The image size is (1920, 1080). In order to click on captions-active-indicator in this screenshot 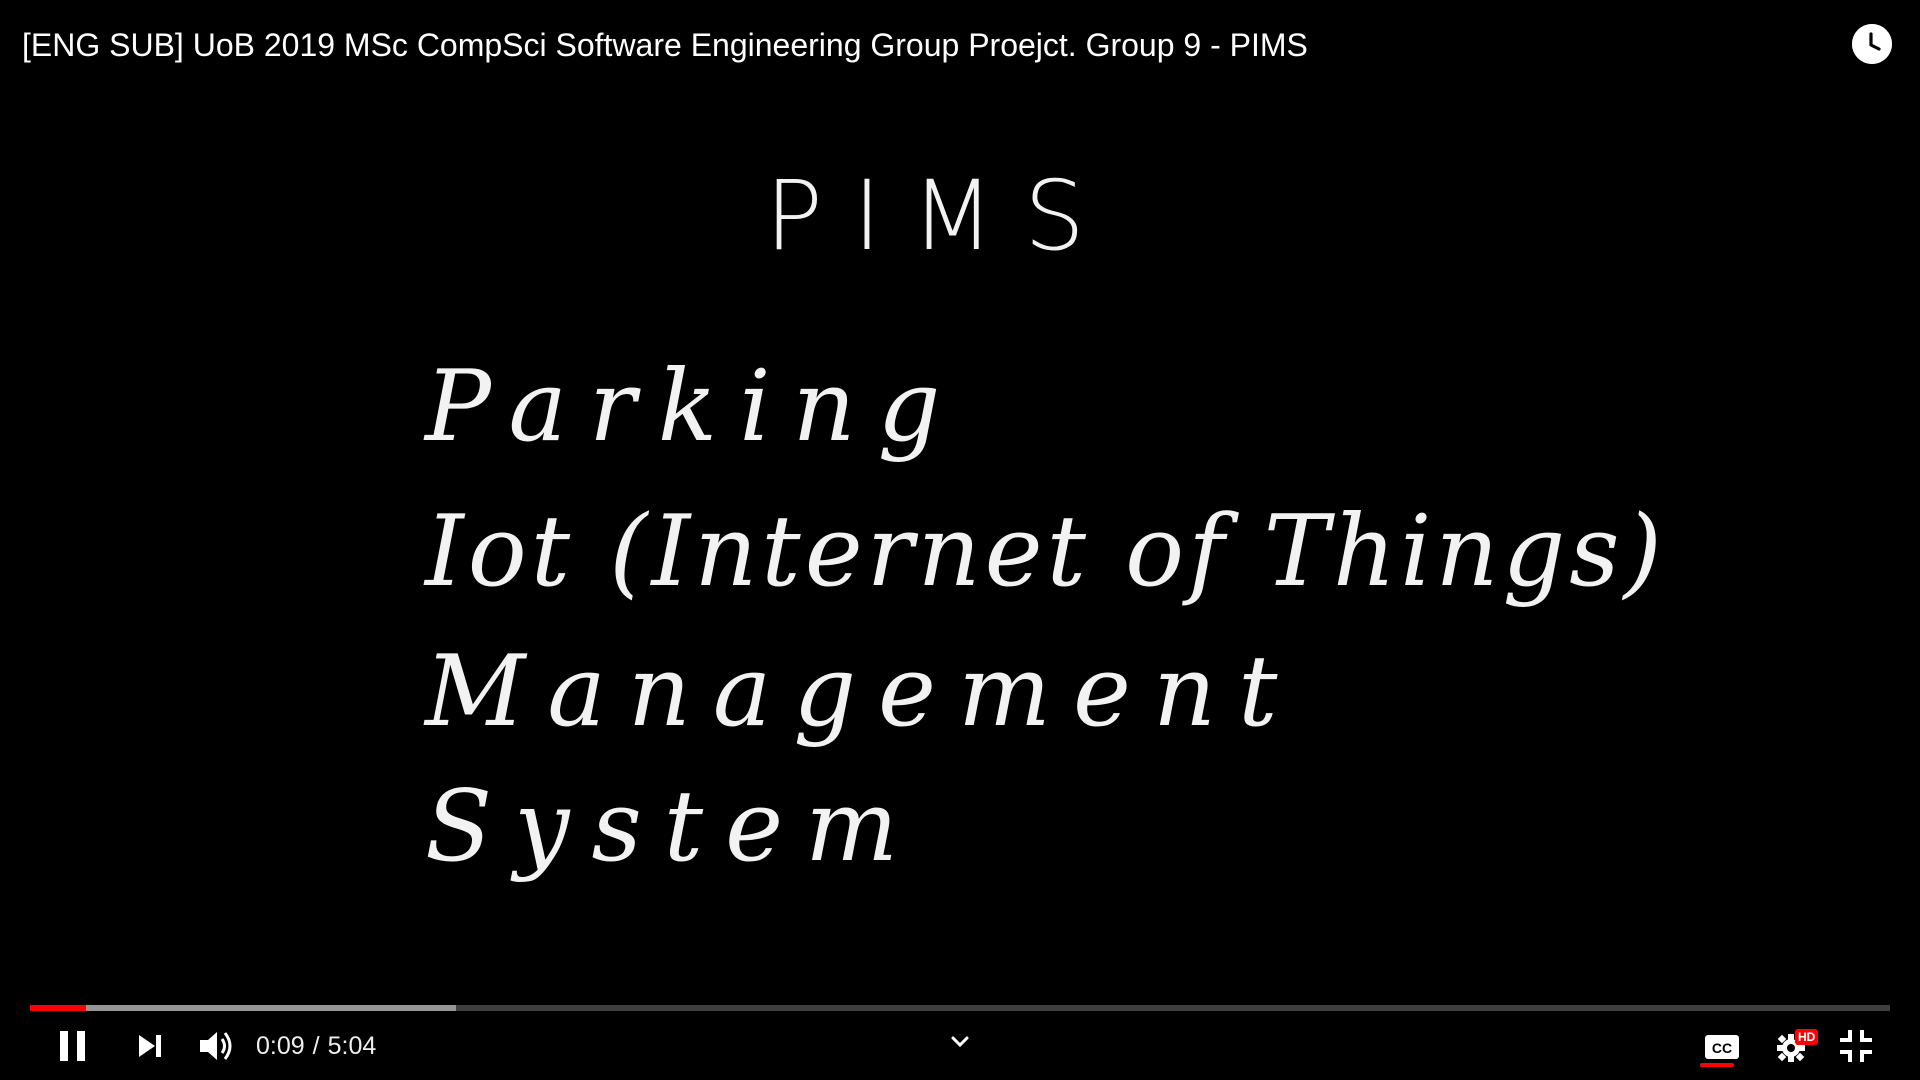, I will do `click(1717, 1065)`.